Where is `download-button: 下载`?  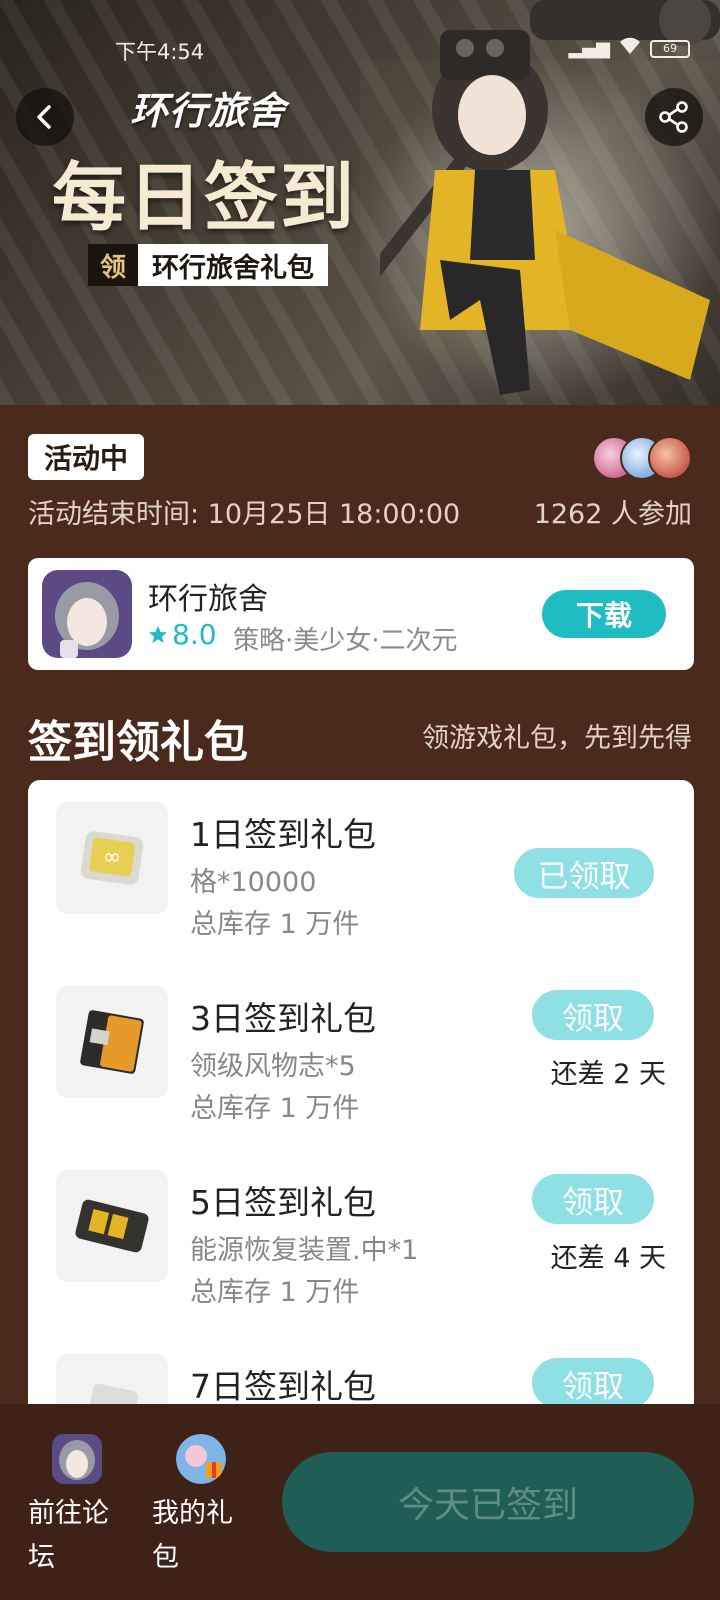
download-button: 下载 is located at coordinates (604, 614).